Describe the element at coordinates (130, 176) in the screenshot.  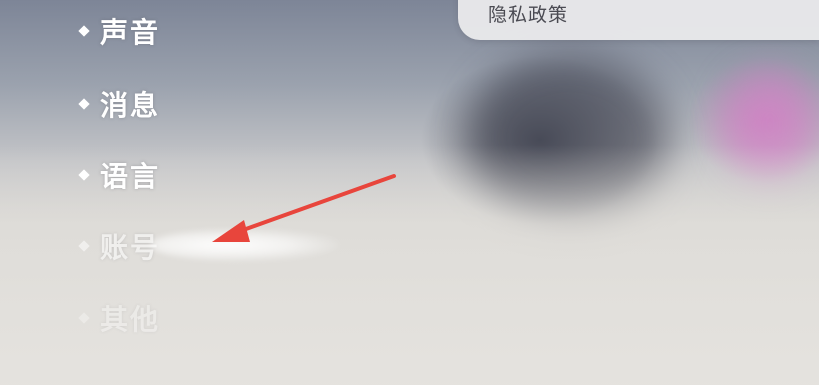
I see `nav-item-label: 语言` at that location.